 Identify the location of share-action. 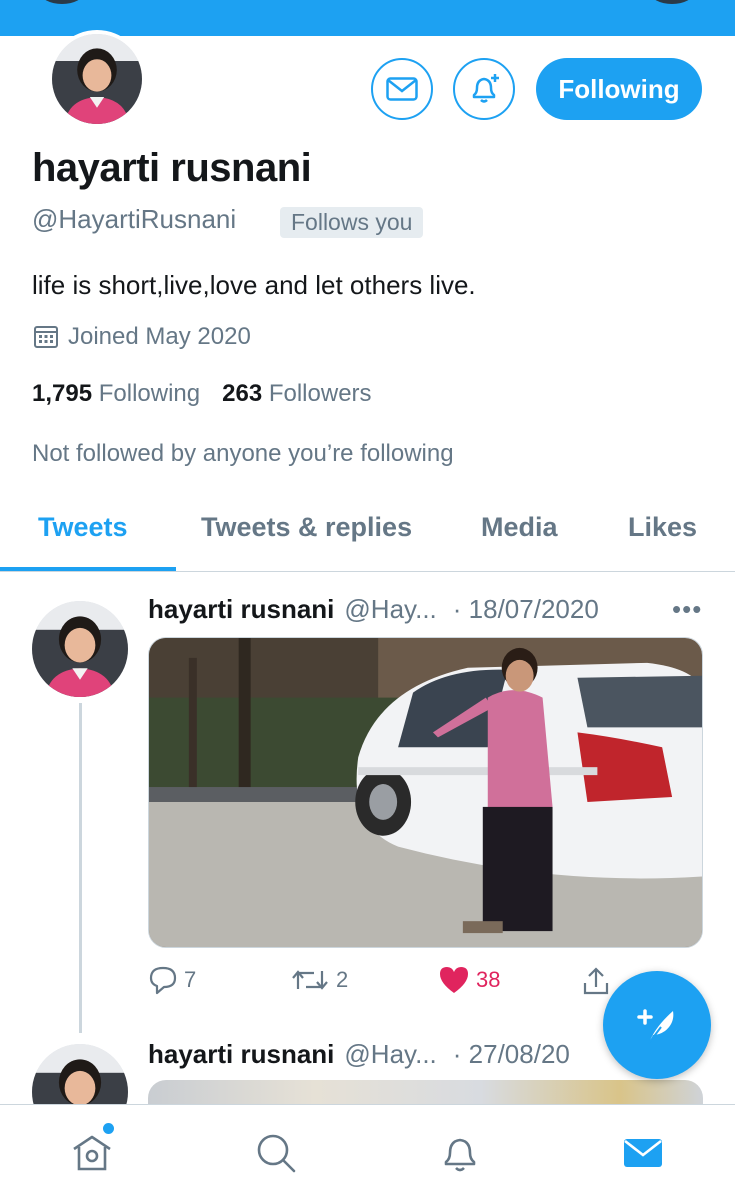
(596, 981).